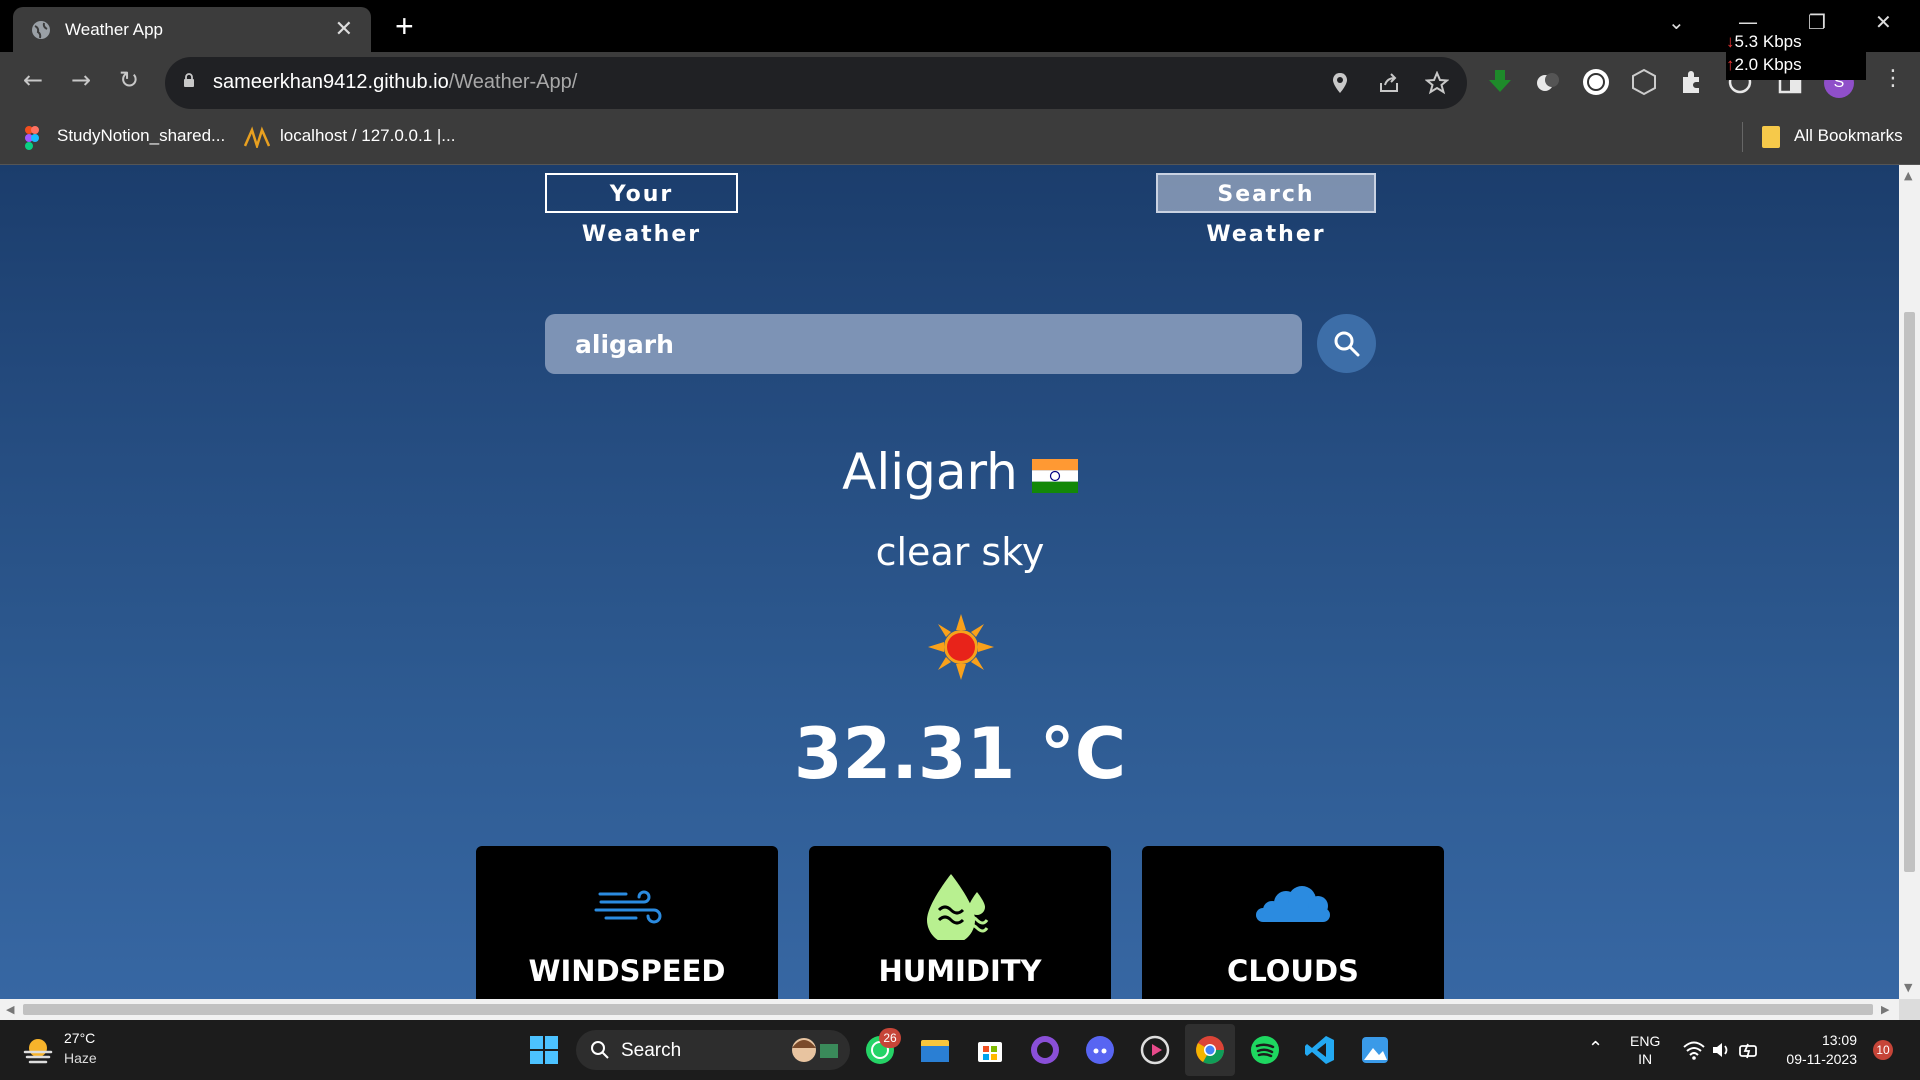  What do you see at coordinates (935, 1050) in the screenshot?
I see `file-explorer-icon` at bounding box center [935, 1050].